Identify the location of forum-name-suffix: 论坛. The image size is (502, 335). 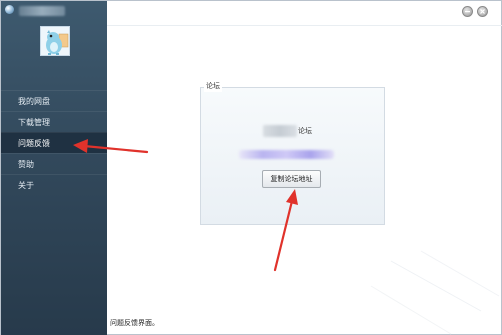
(305, 131).